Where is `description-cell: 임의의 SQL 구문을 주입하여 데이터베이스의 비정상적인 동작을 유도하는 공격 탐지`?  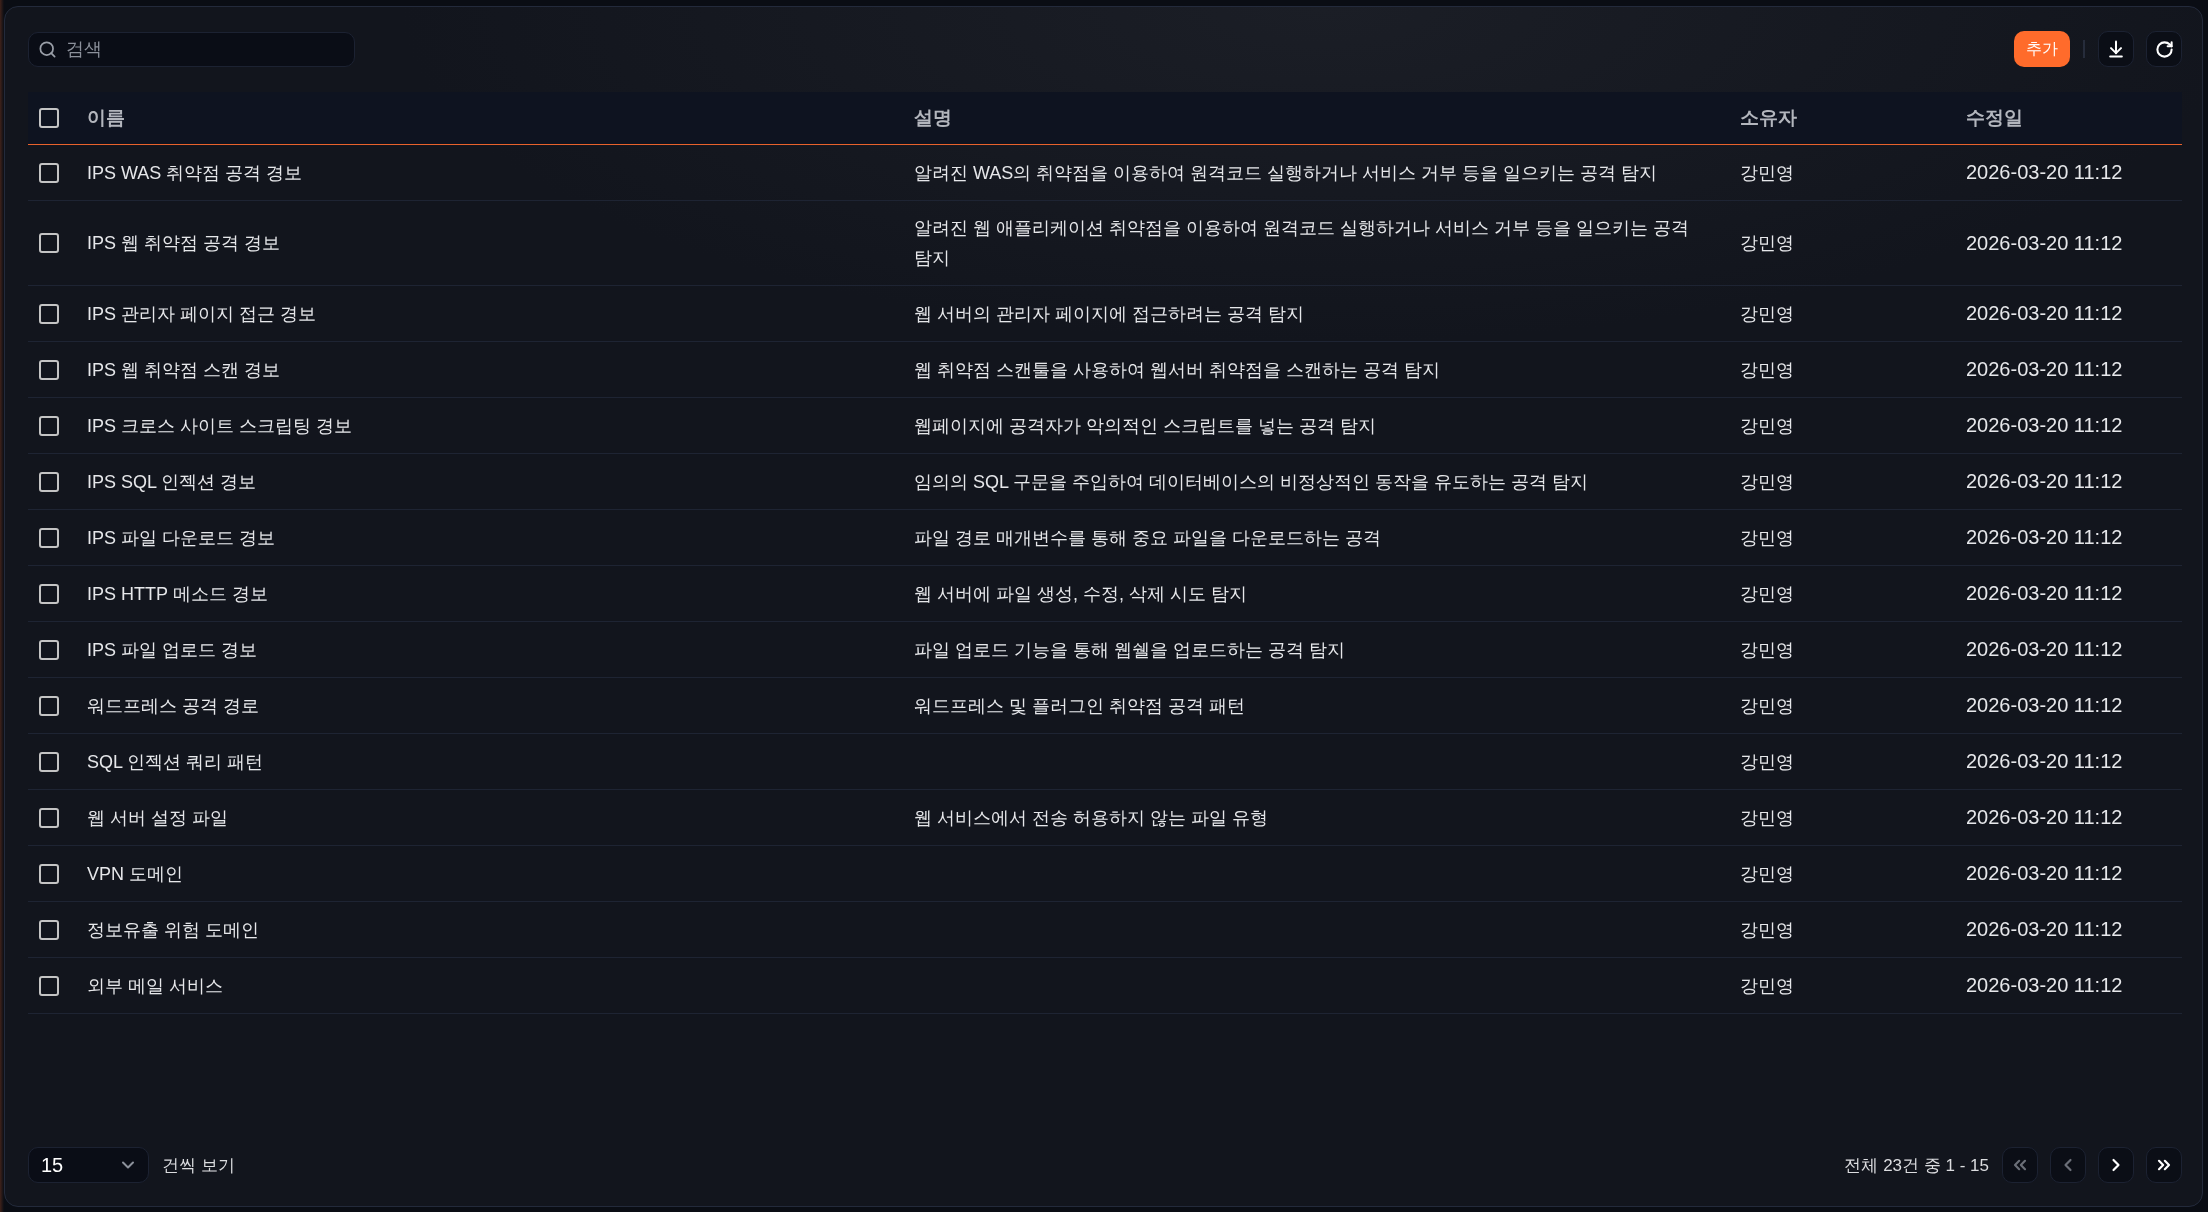 description-cell: 임의의 SQL 구문을 주입하여 데이터베이스의 비정상적인 동작을 유도하는 공격 탐지 is located at coordinates (1251, 481).